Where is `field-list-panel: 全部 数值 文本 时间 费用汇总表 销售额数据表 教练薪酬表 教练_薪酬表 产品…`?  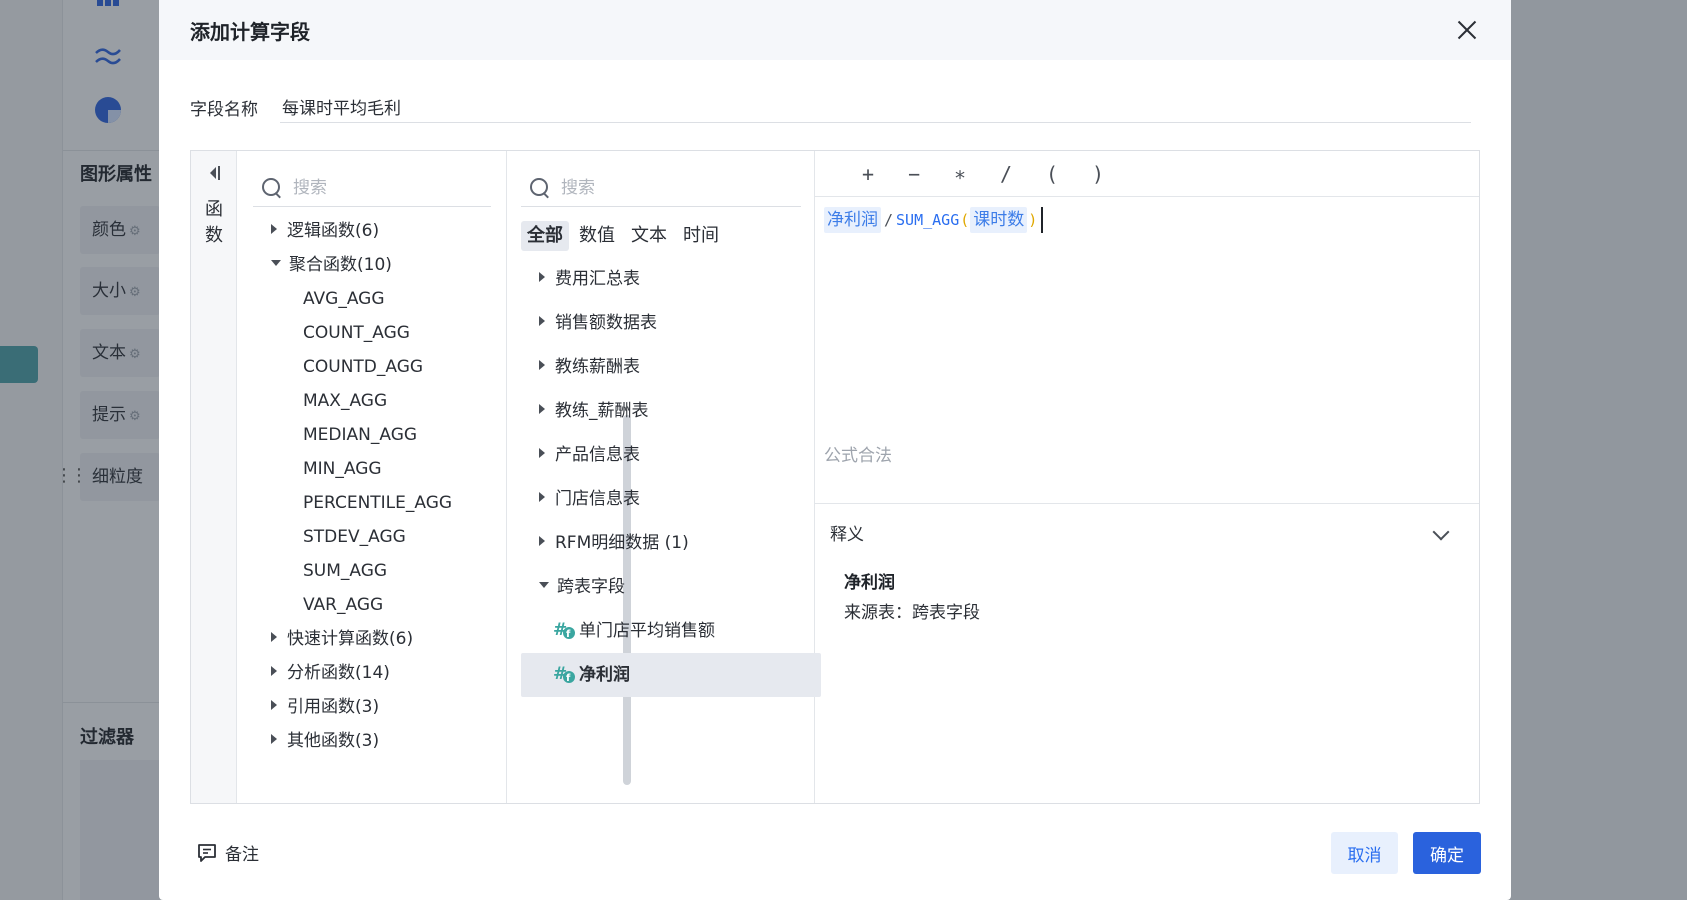
field-list-panel: 全部 数值 文本 时间 费用汇总表 销售额数据表 教练薪酬表 教练_薪酬表 产品… is located at coordinates (664, 477).